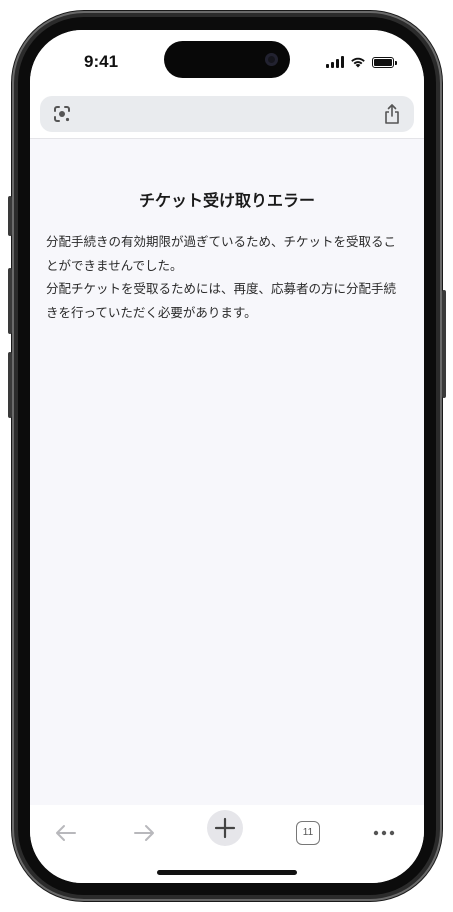 This screenshot has height=912, width=453. What do you see at coordinates (392, 114) in the screenshot?
I see `share-icon` at bounding box center [392, 114].